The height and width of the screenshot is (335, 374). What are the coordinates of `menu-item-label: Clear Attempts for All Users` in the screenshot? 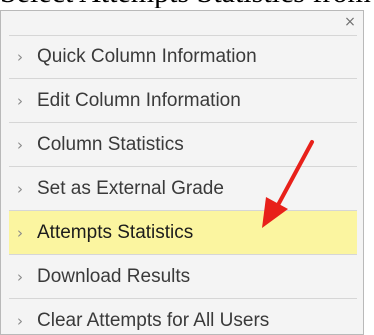 It's located at (153, 320).